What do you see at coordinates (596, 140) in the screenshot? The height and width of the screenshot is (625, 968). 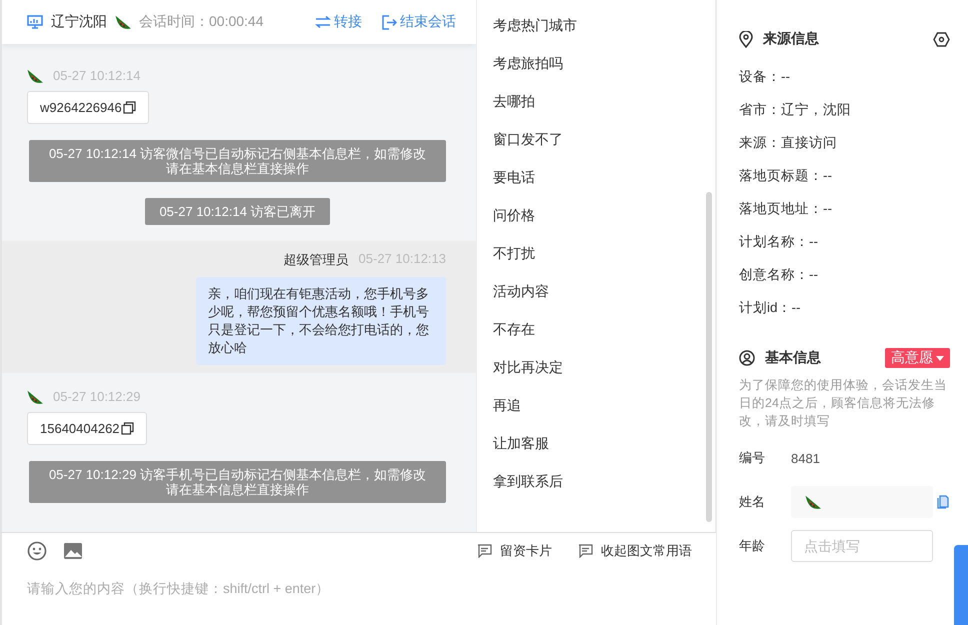 I see `phrase-item: 窗口发不了` at bounding box center [596, 140].